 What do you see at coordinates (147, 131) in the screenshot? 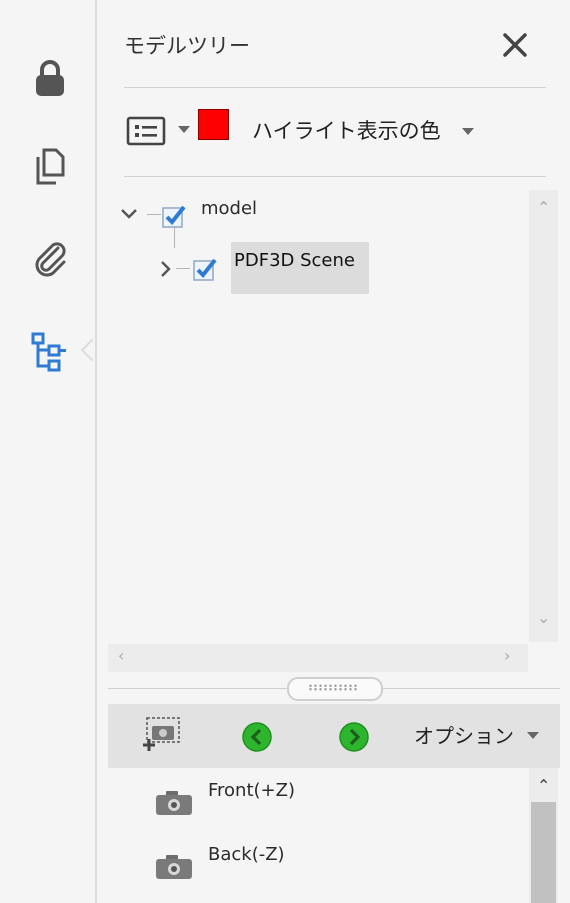
I see `list-view-icon` at bounding box center [147, 131].